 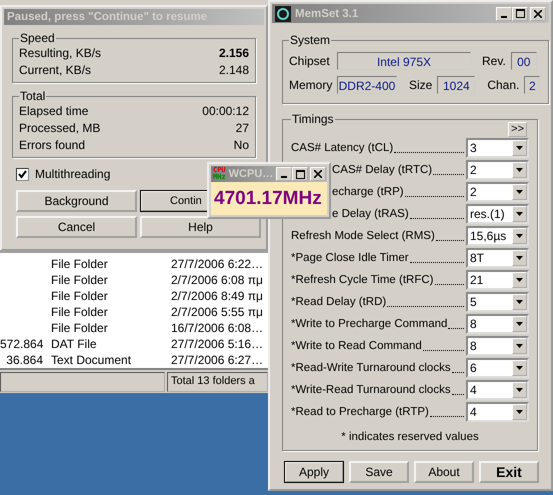 What do you see at coordinates (242, 128) in the screenshot?
I see `stat-value: 27` at bounding box center [242, 128].